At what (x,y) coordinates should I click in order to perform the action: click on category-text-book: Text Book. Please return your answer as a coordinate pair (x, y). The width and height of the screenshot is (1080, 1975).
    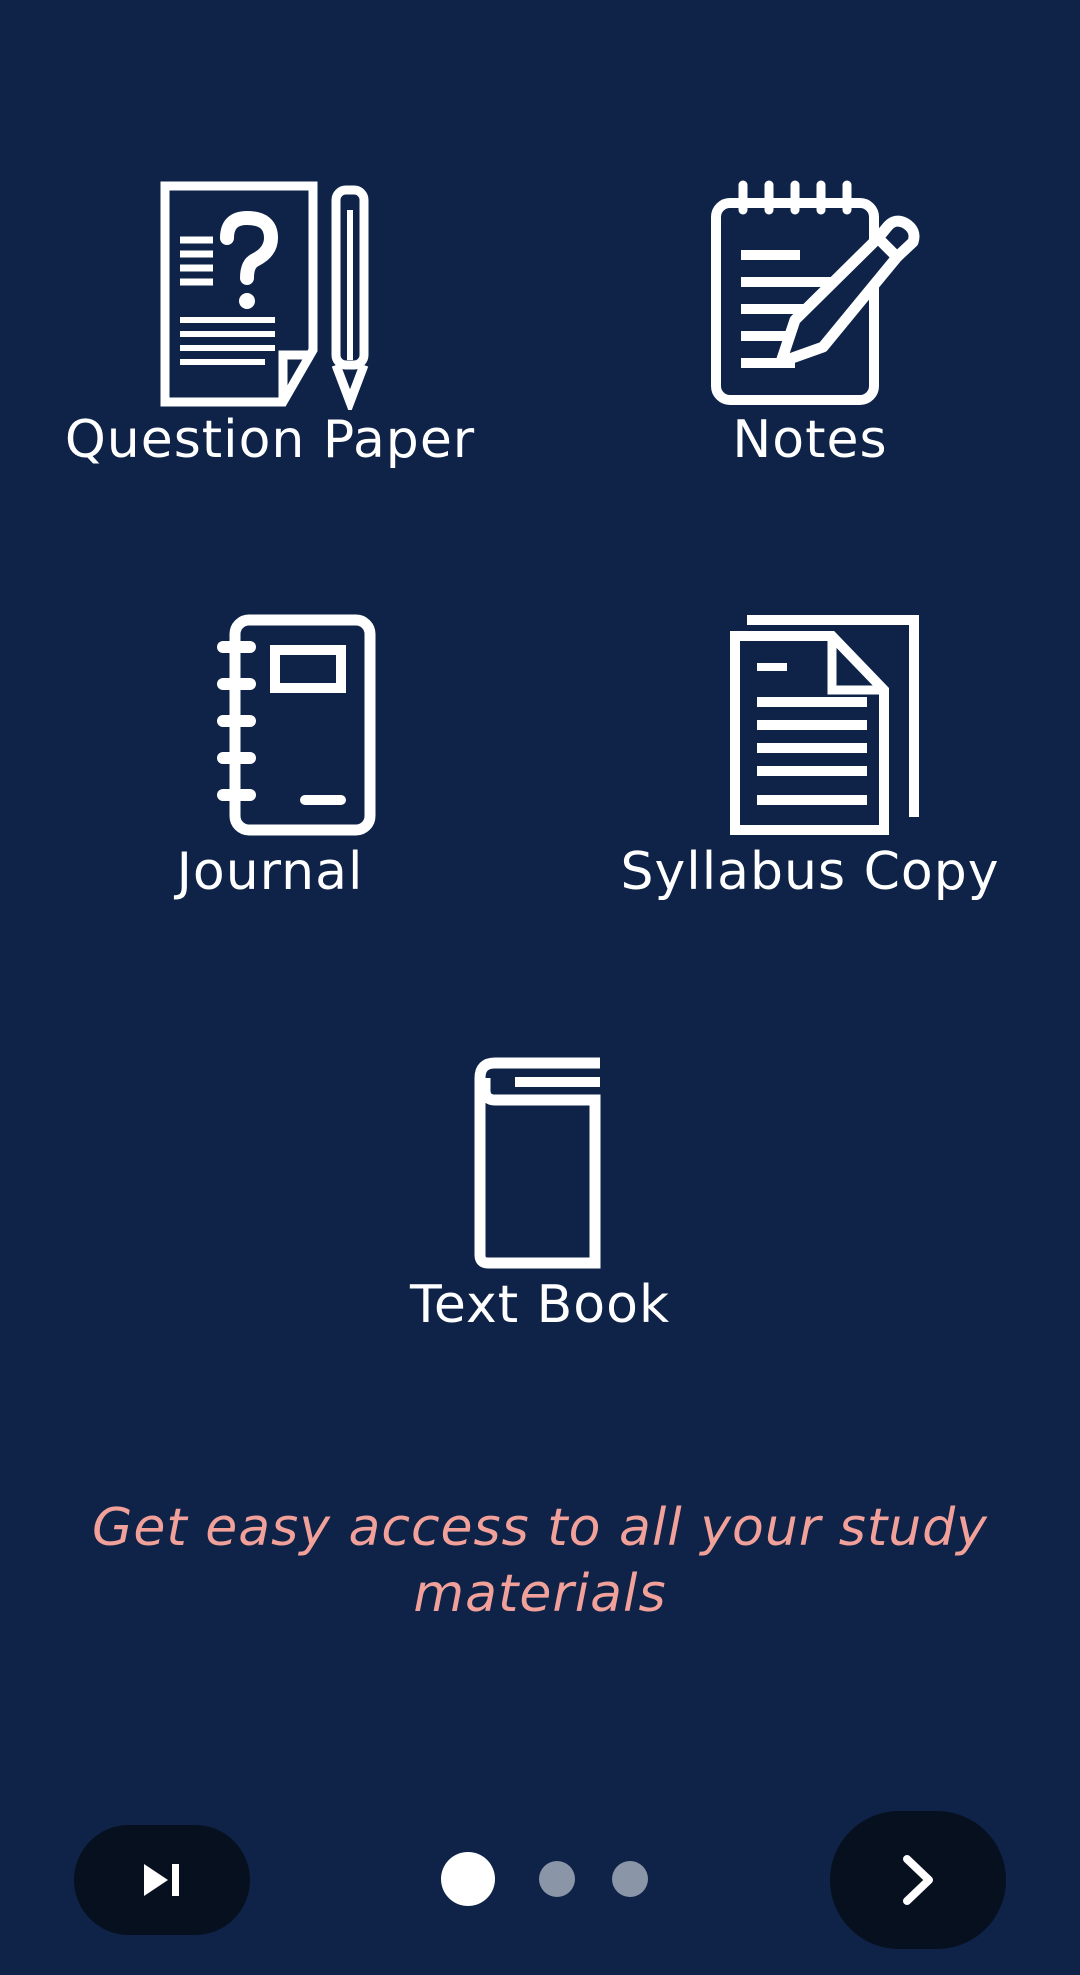
    Looking at the image, I should click on (540, 1190).